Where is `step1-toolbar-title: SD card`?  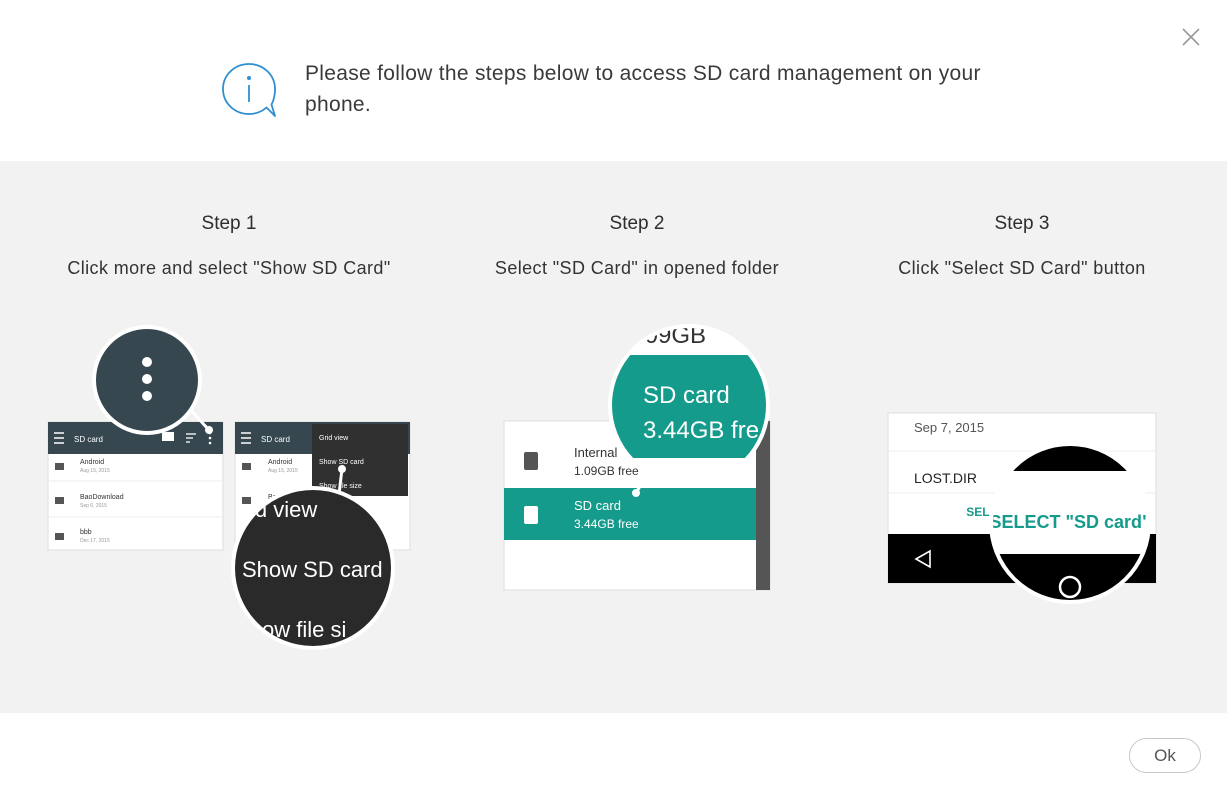
step1-toolbar-title: SD card is located at coordinates (88, 439).